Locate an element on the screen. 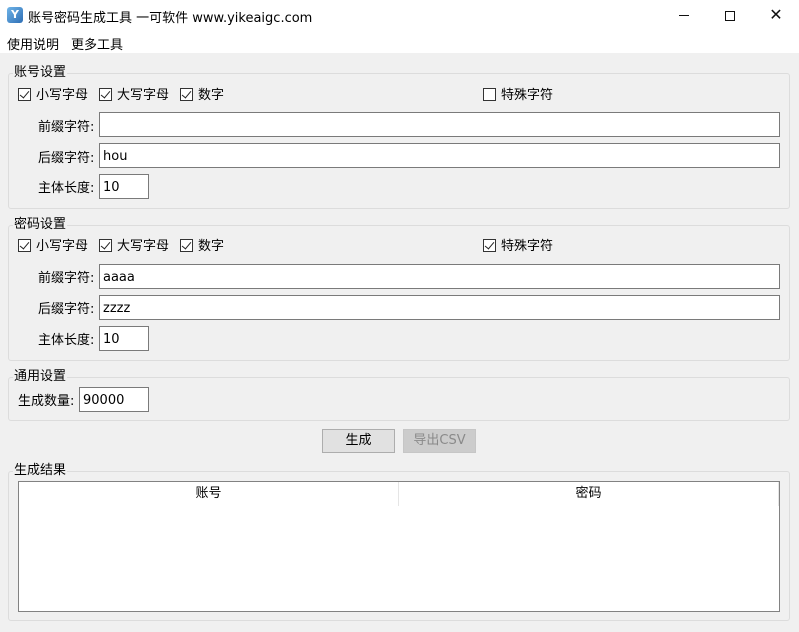 The image size is (799, 632). account-lowercase-label: 小写字母 is located at coordinates (62, 95).